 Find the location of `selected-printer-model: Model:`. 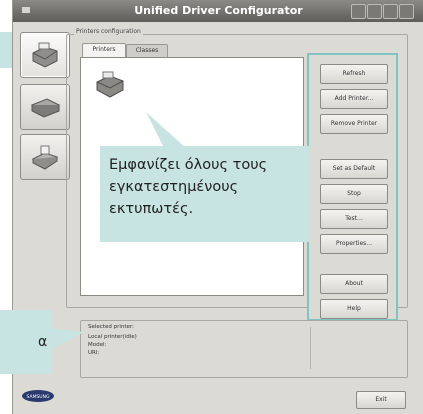

selected-printer-model: Model: is located at coordinates (97, 345).